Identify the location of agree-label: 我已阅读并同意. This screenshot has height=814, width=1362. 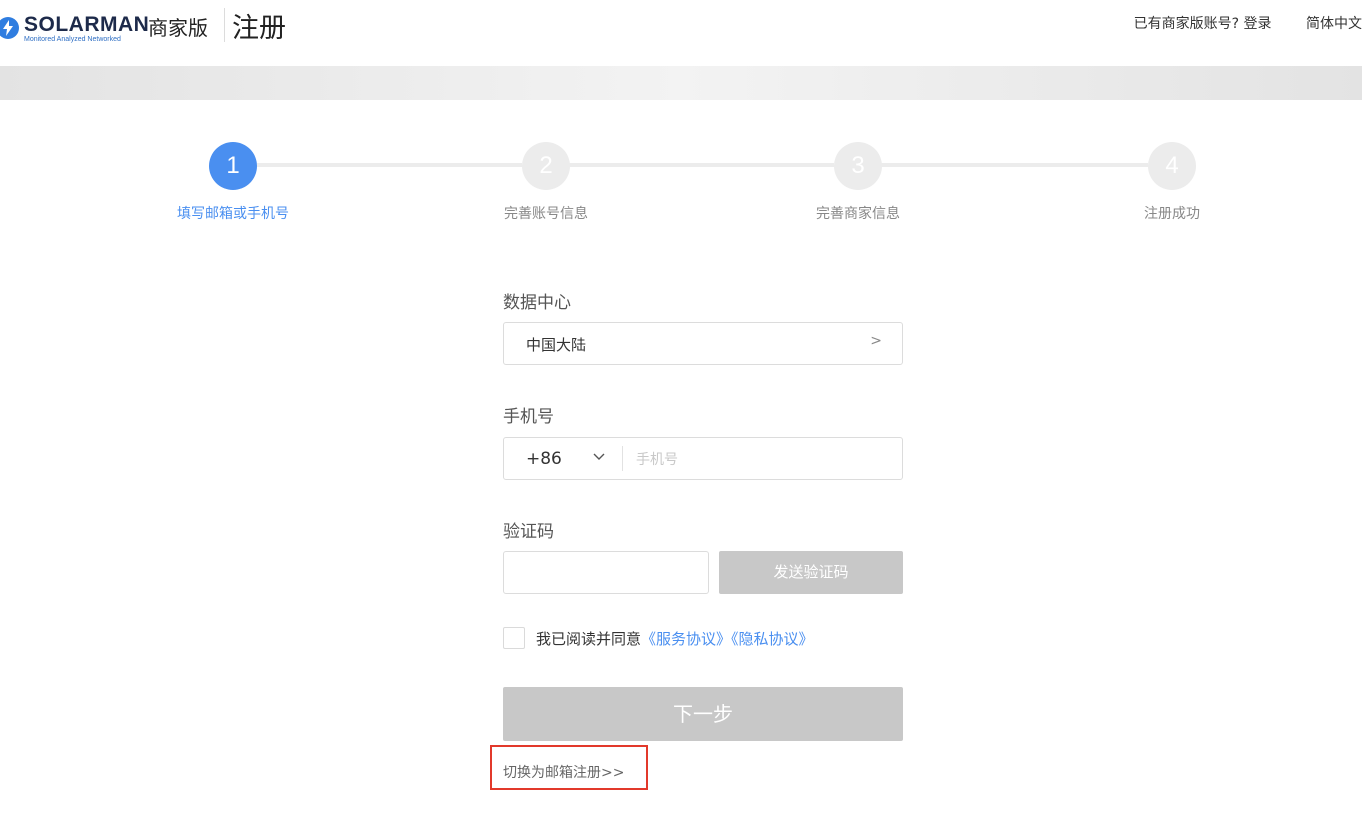
(589, 639).